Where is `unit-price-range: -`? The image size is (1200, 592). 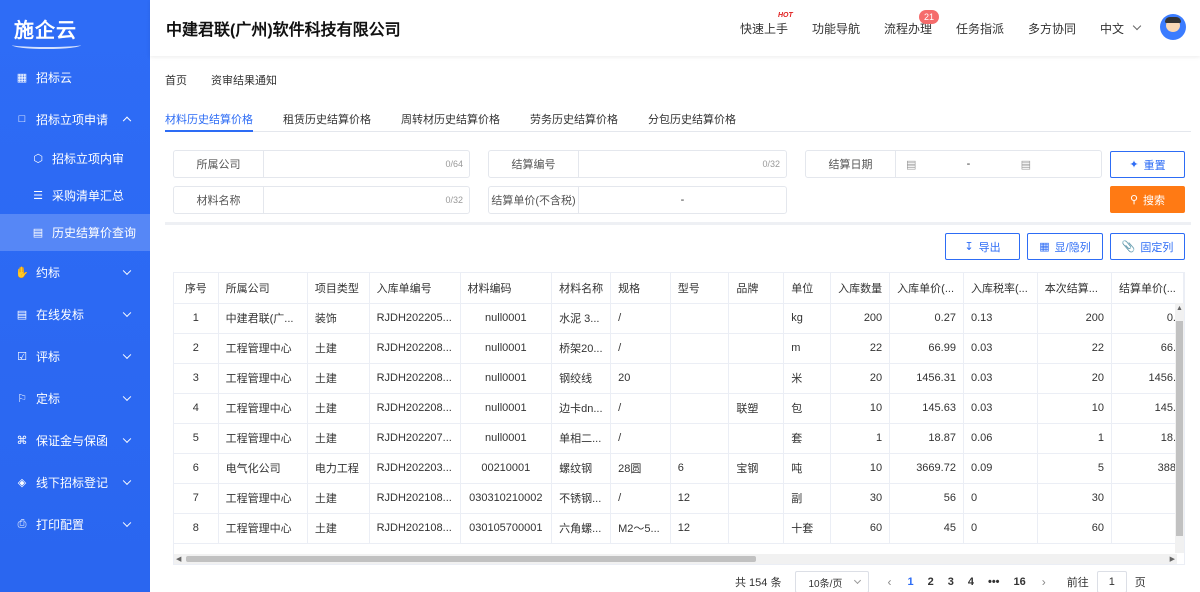 unit-price-range: - is located at coordinates (682, 200).